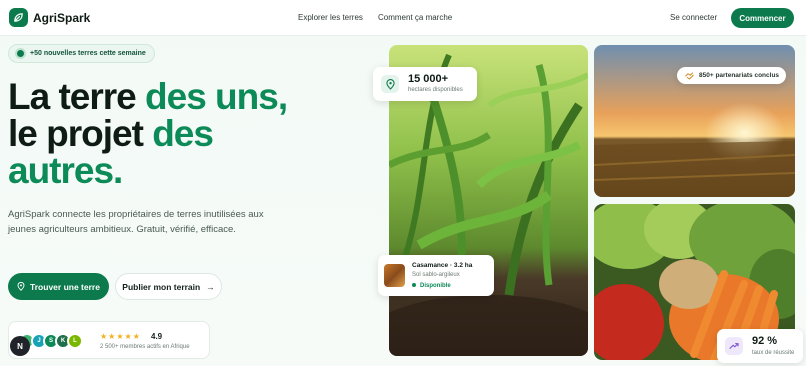 Image resolution: width=806 pixels, height=366 pixels. Describe the element at coordinates (739, 75) in the screenshot. I see `partnerships-text: 850+ partenariats conclus` at that location.